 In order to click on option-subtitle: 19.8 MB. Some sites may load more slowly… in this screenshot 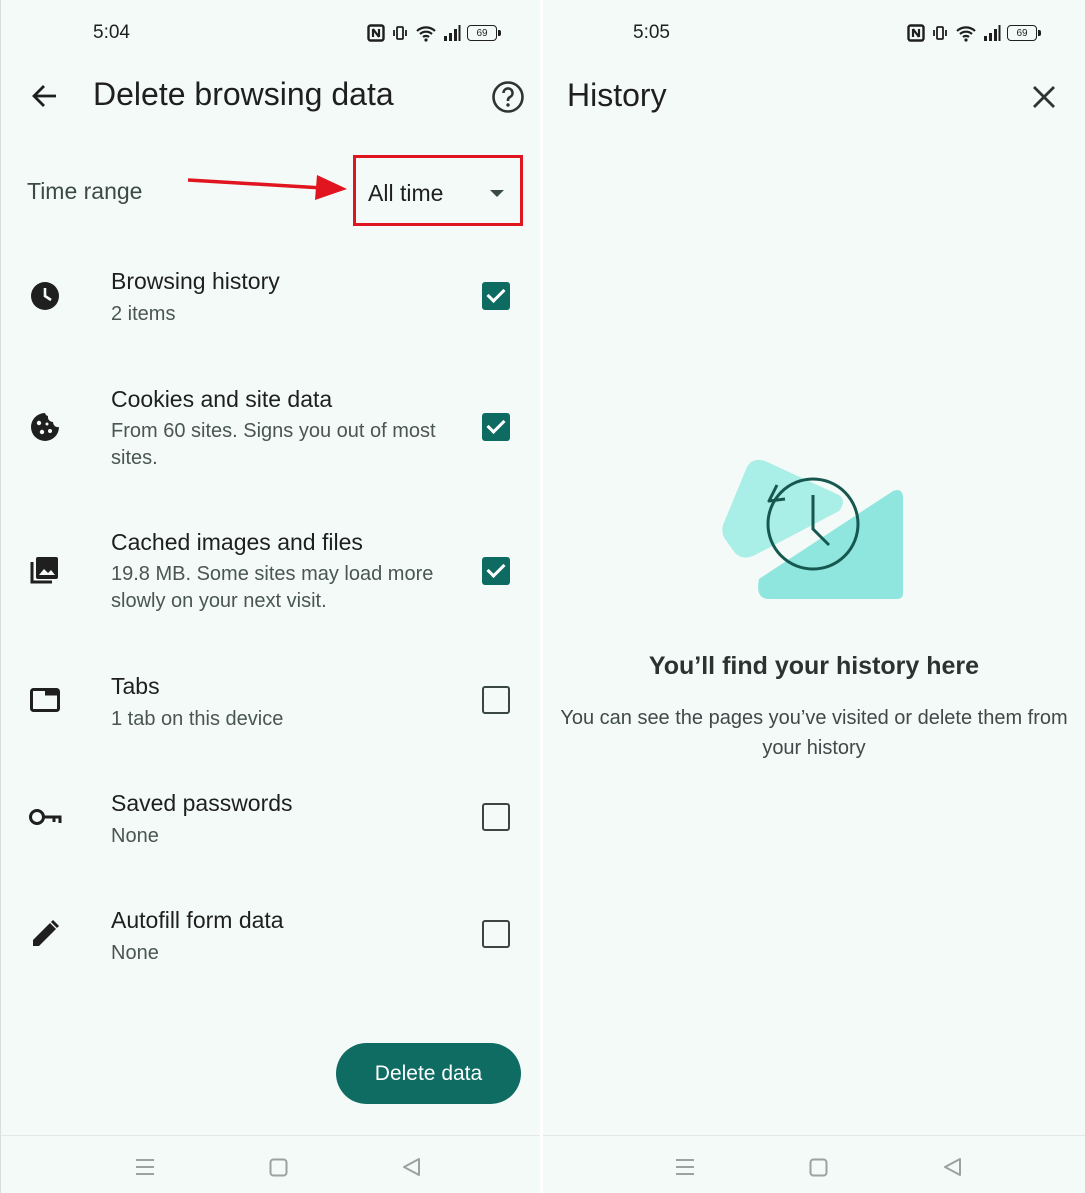, I will do `click(272, 587)`.